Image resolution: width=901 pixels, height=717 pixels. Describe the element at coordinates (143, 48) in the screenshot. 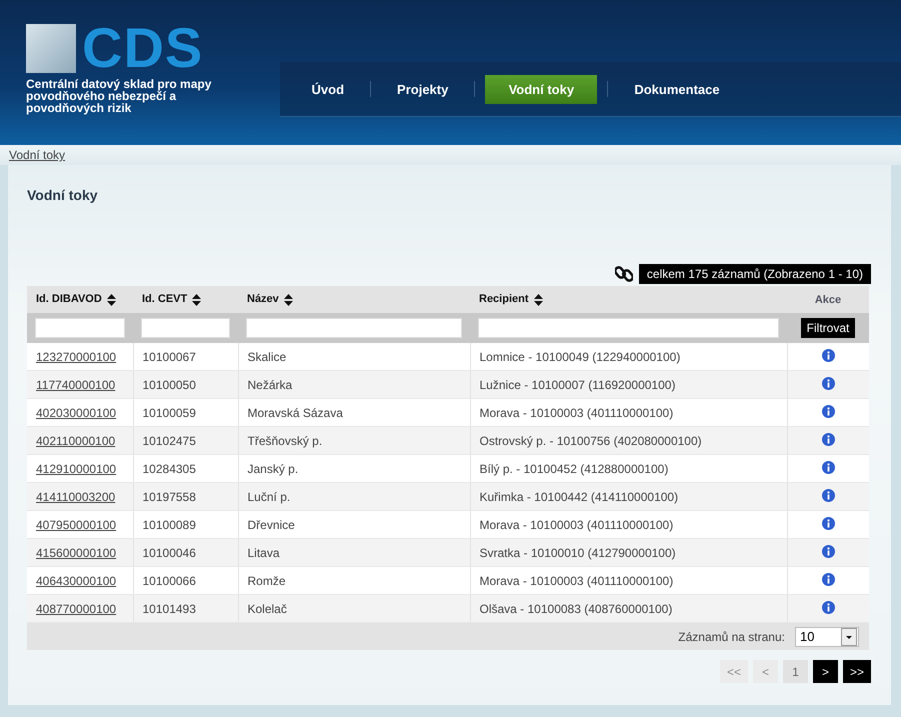

I see `logo-text: CDS` at that location.